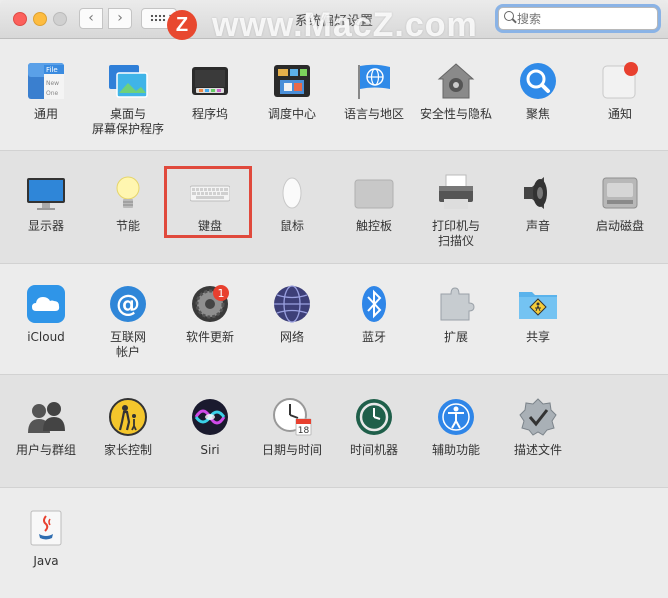 Image resolution: width=668 pixels, height=598 pixels. I want to click on pane-displays: 显示器, so click(46, 201).